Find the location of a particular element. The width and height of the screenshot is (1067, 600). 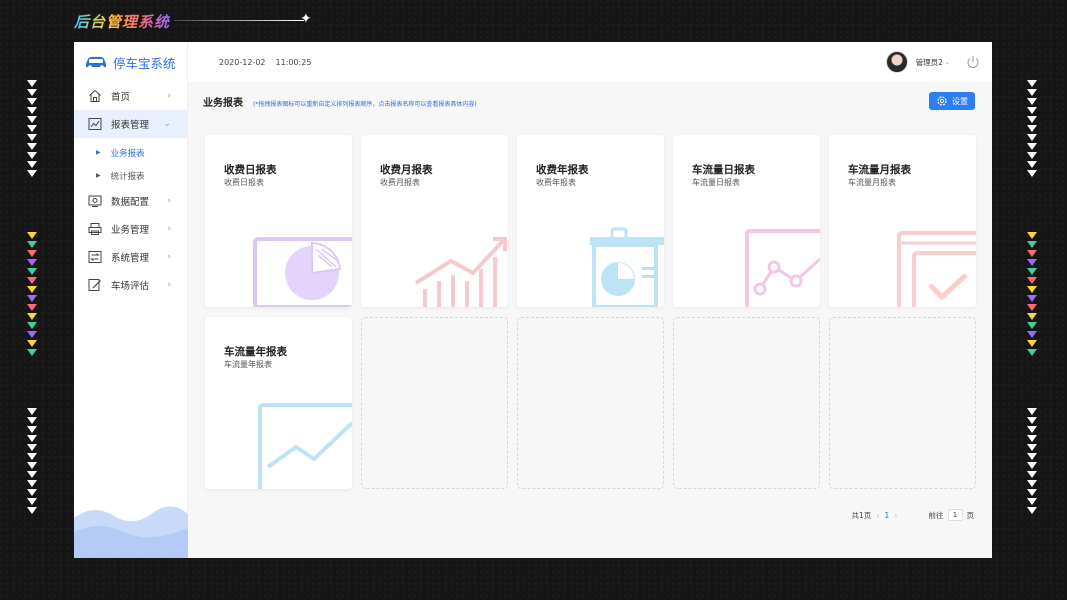

report-card-title: 收费年报表 is located at coordinates (562, 169).